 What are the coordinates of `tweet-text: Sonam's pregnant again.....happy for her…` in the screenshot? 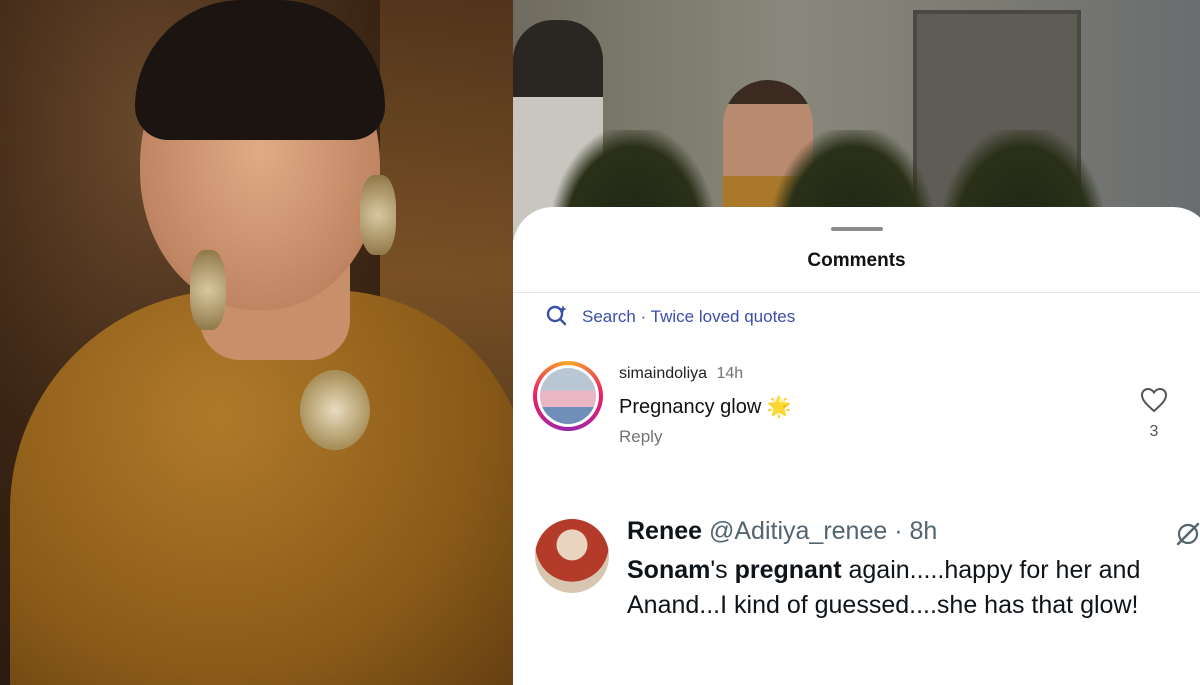 It's located at (907, 588).